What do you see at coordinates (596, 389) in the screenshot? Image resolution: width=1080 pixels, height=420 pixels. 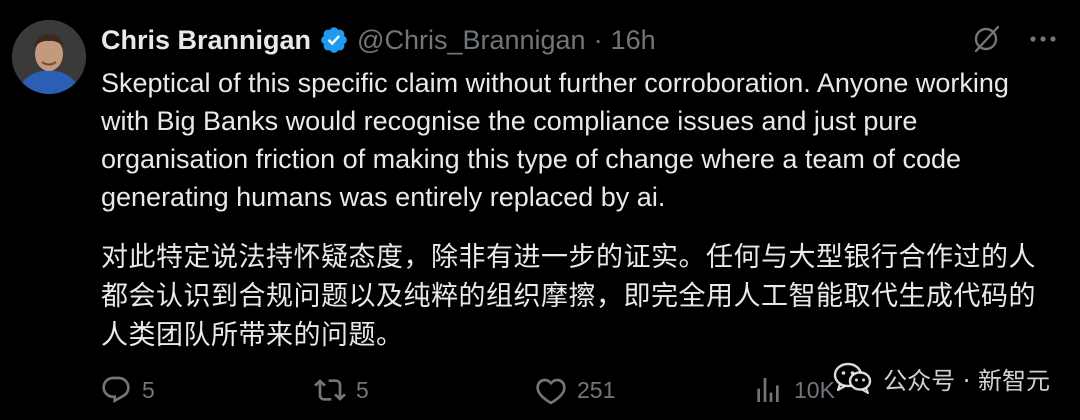 I see `like-count: 251` at bounding box center [596, 389].